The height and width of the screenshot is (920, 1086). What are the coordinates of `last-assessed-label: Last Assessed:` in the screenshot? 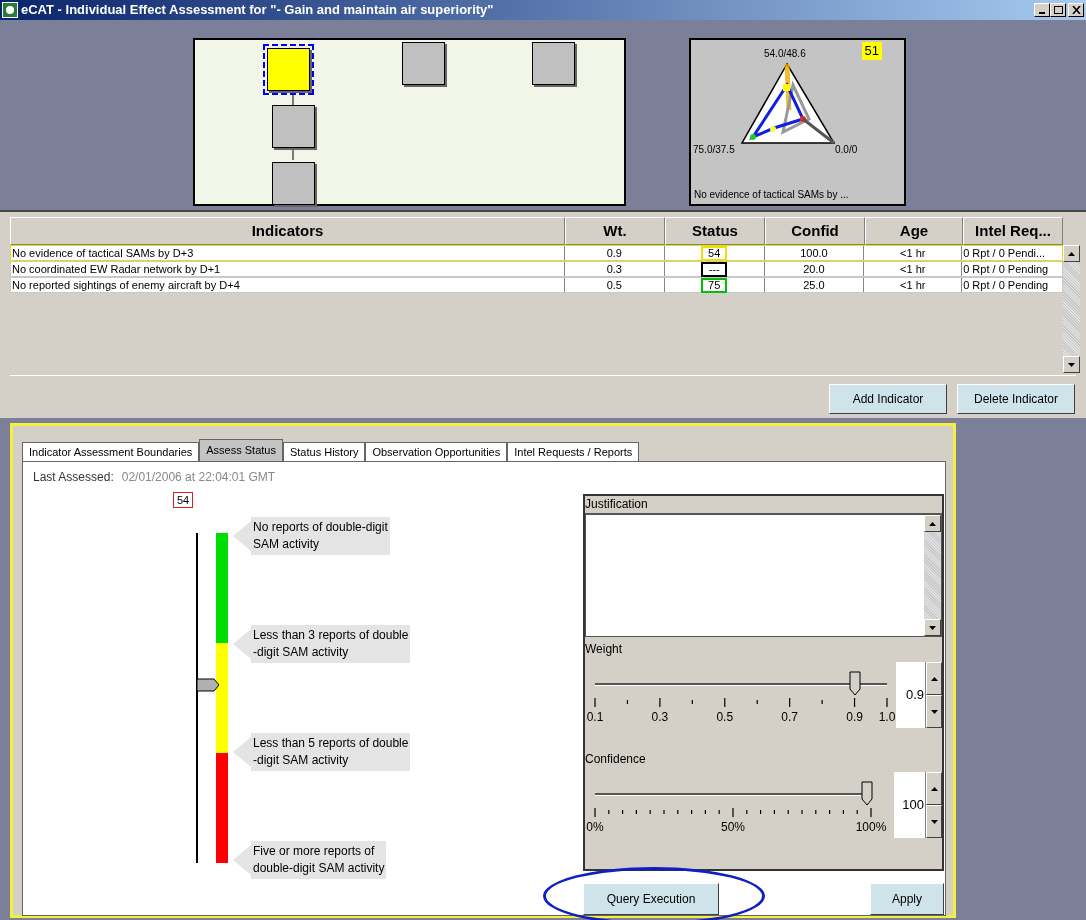 It's located at (73, 477).